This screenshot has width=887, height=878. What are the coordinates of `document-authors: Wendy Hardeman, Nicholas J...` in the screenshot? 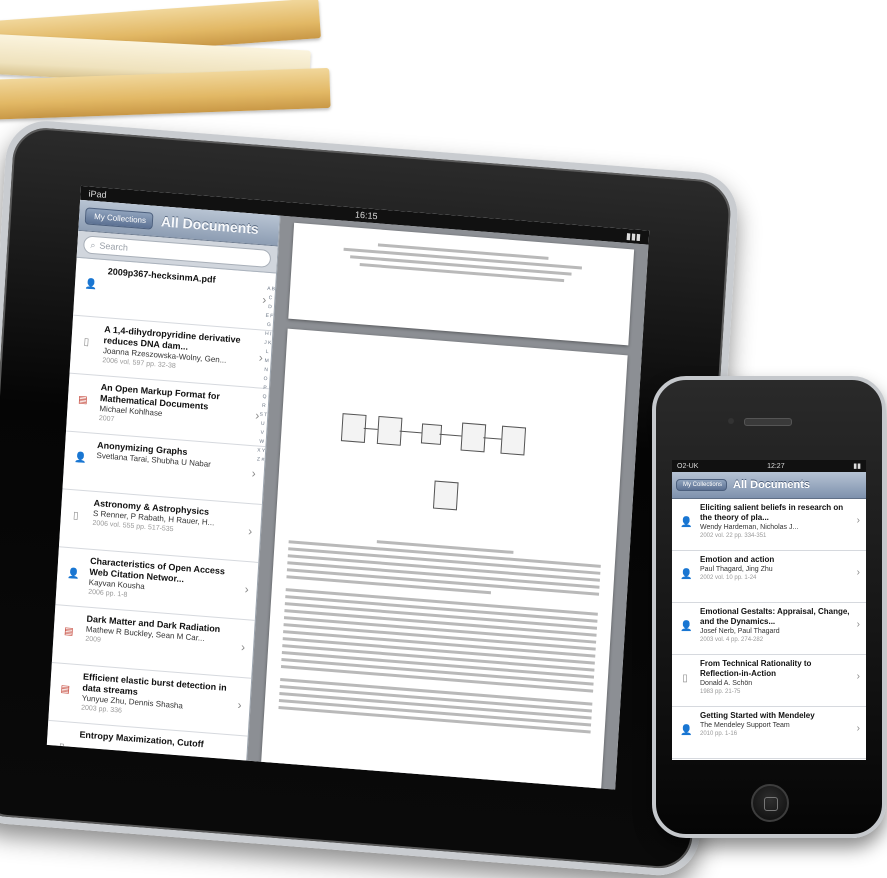 It's located at (749, 527).